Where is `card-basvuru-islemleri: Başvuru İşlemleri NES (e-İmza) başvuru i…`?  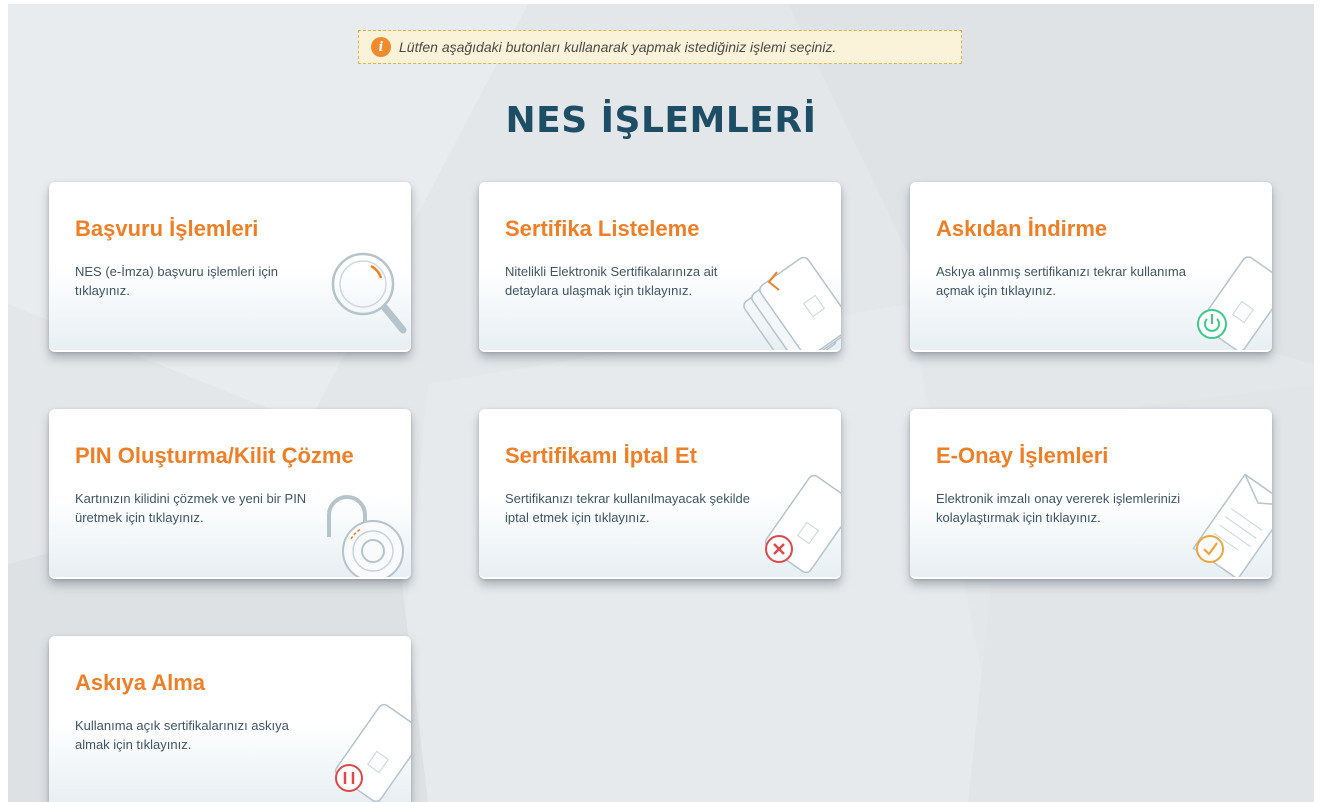 card-basvuru-islemleri: Başvuru İşlemleri NES (e-İmza) başvuru i… is located at coordinates (230, 267).